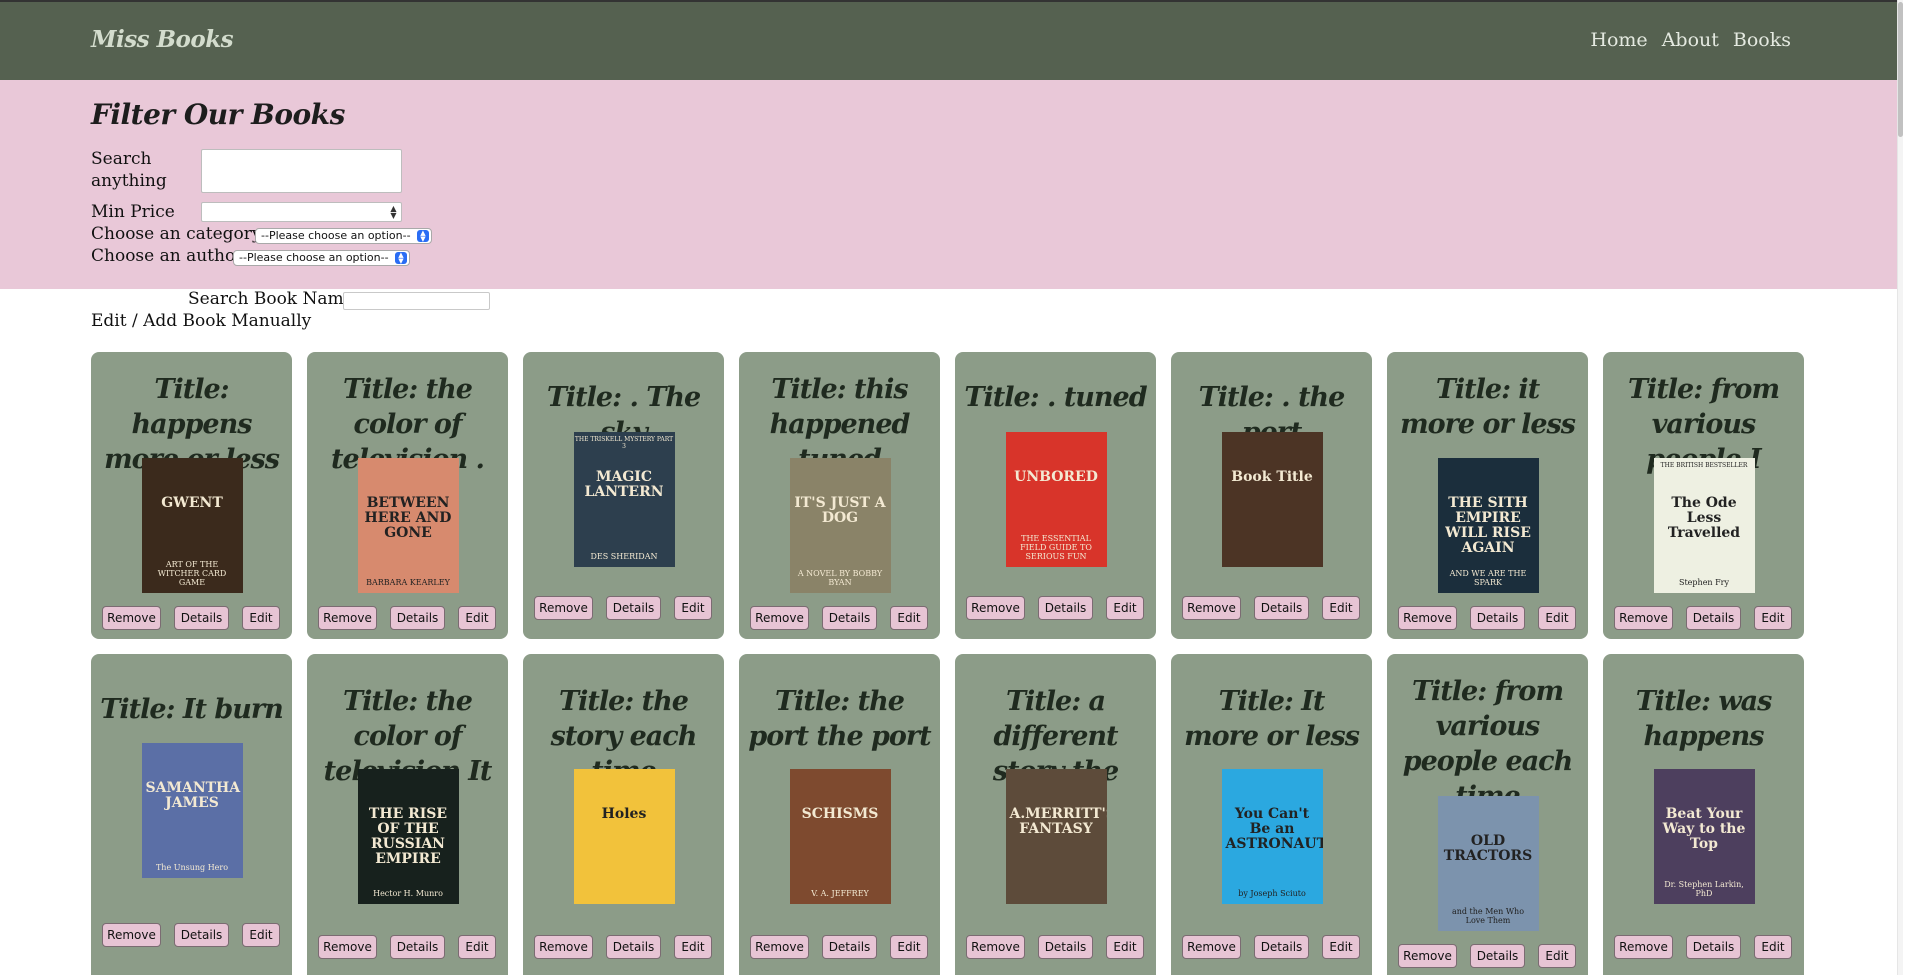  I want to click on site-logo: Miss Books, so click(162, 39).